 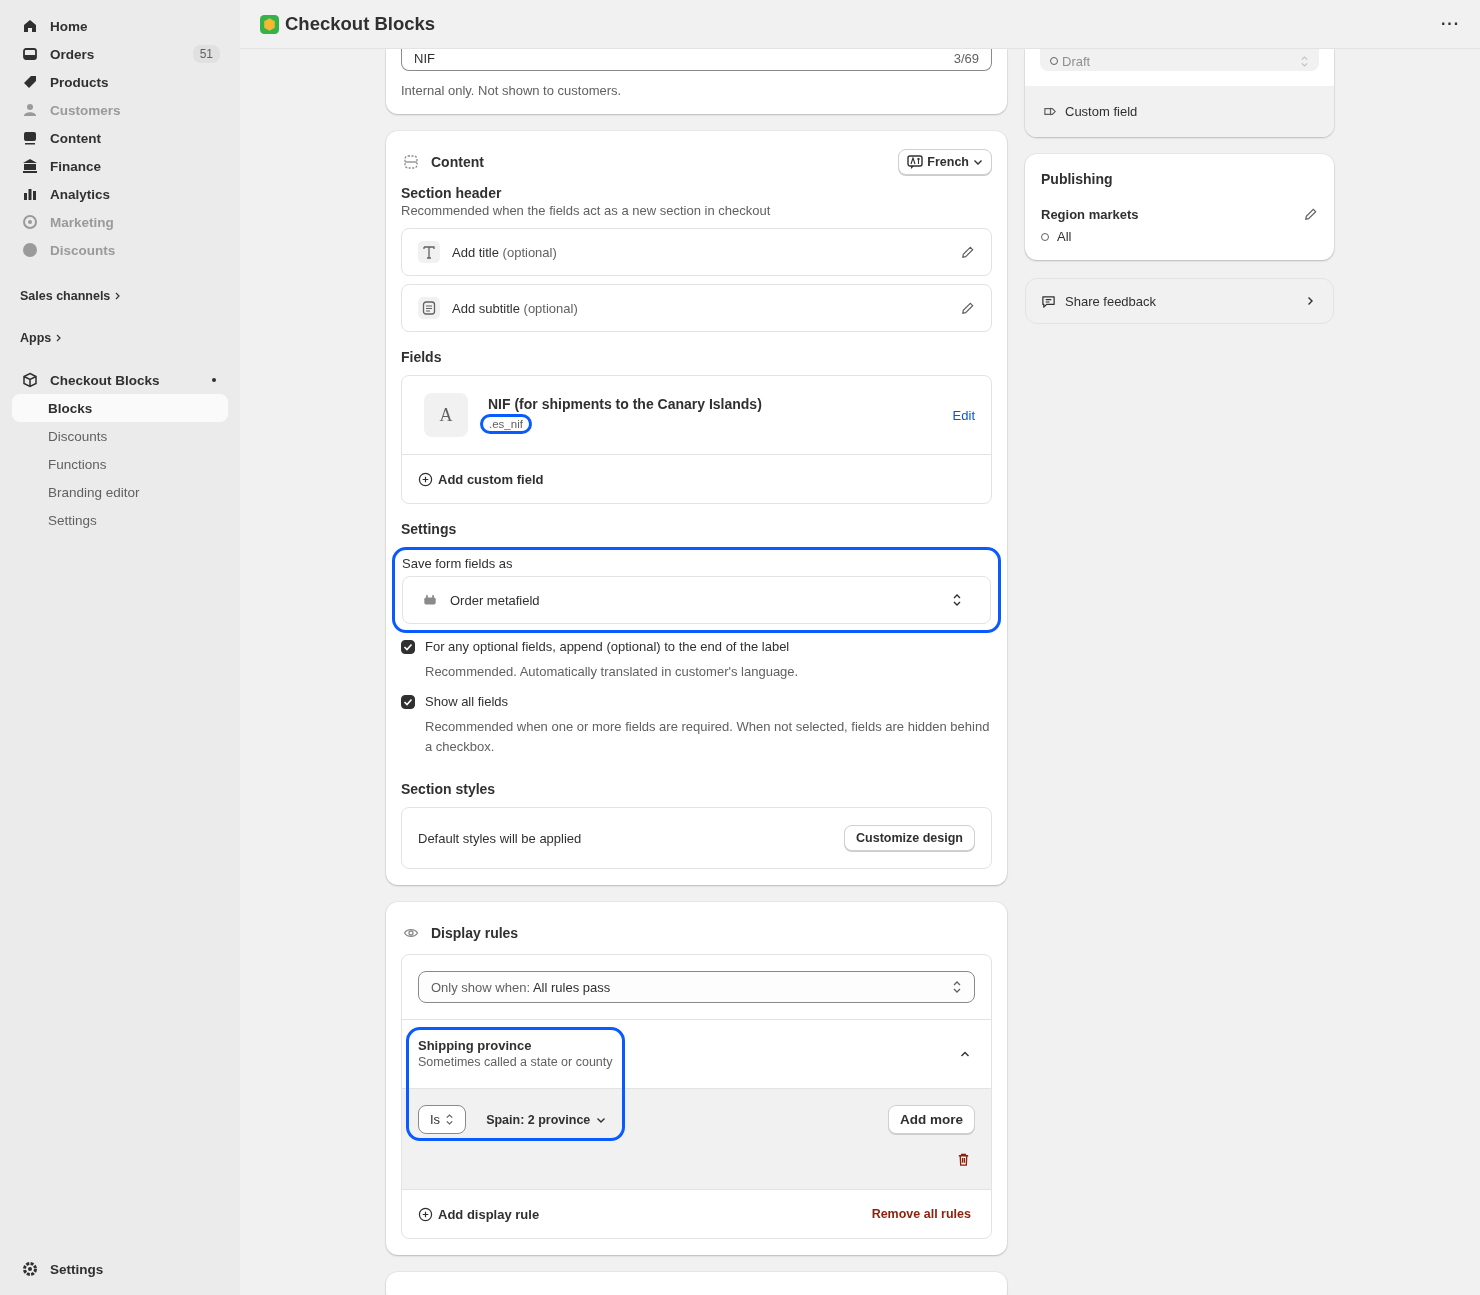 What do you see at coordinates (120, 296) in the screenshot?
I see `sales-channels-link: Sales channels` at bounding box center [120, 296].